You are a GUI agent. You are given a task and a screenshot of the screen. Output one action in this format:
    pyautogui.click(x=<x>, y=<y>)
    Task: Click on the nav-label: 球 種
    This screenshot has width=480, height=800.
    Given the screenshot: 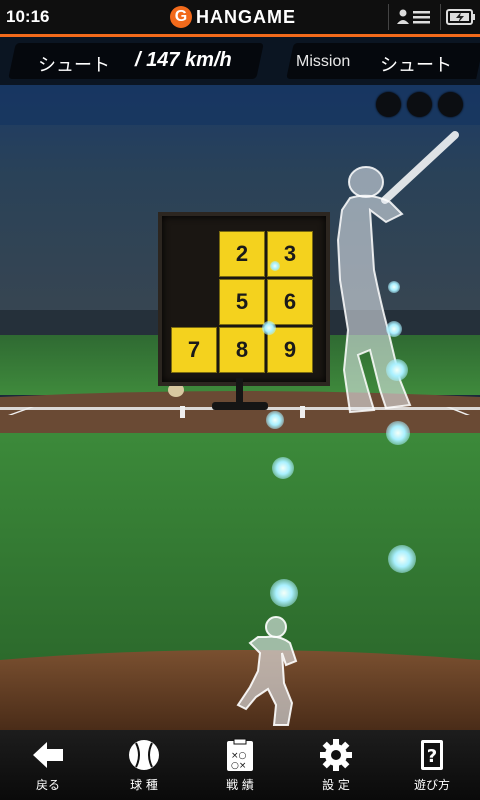 What is the action you would take?
    pyautogui.click(x=144, y=785)
    